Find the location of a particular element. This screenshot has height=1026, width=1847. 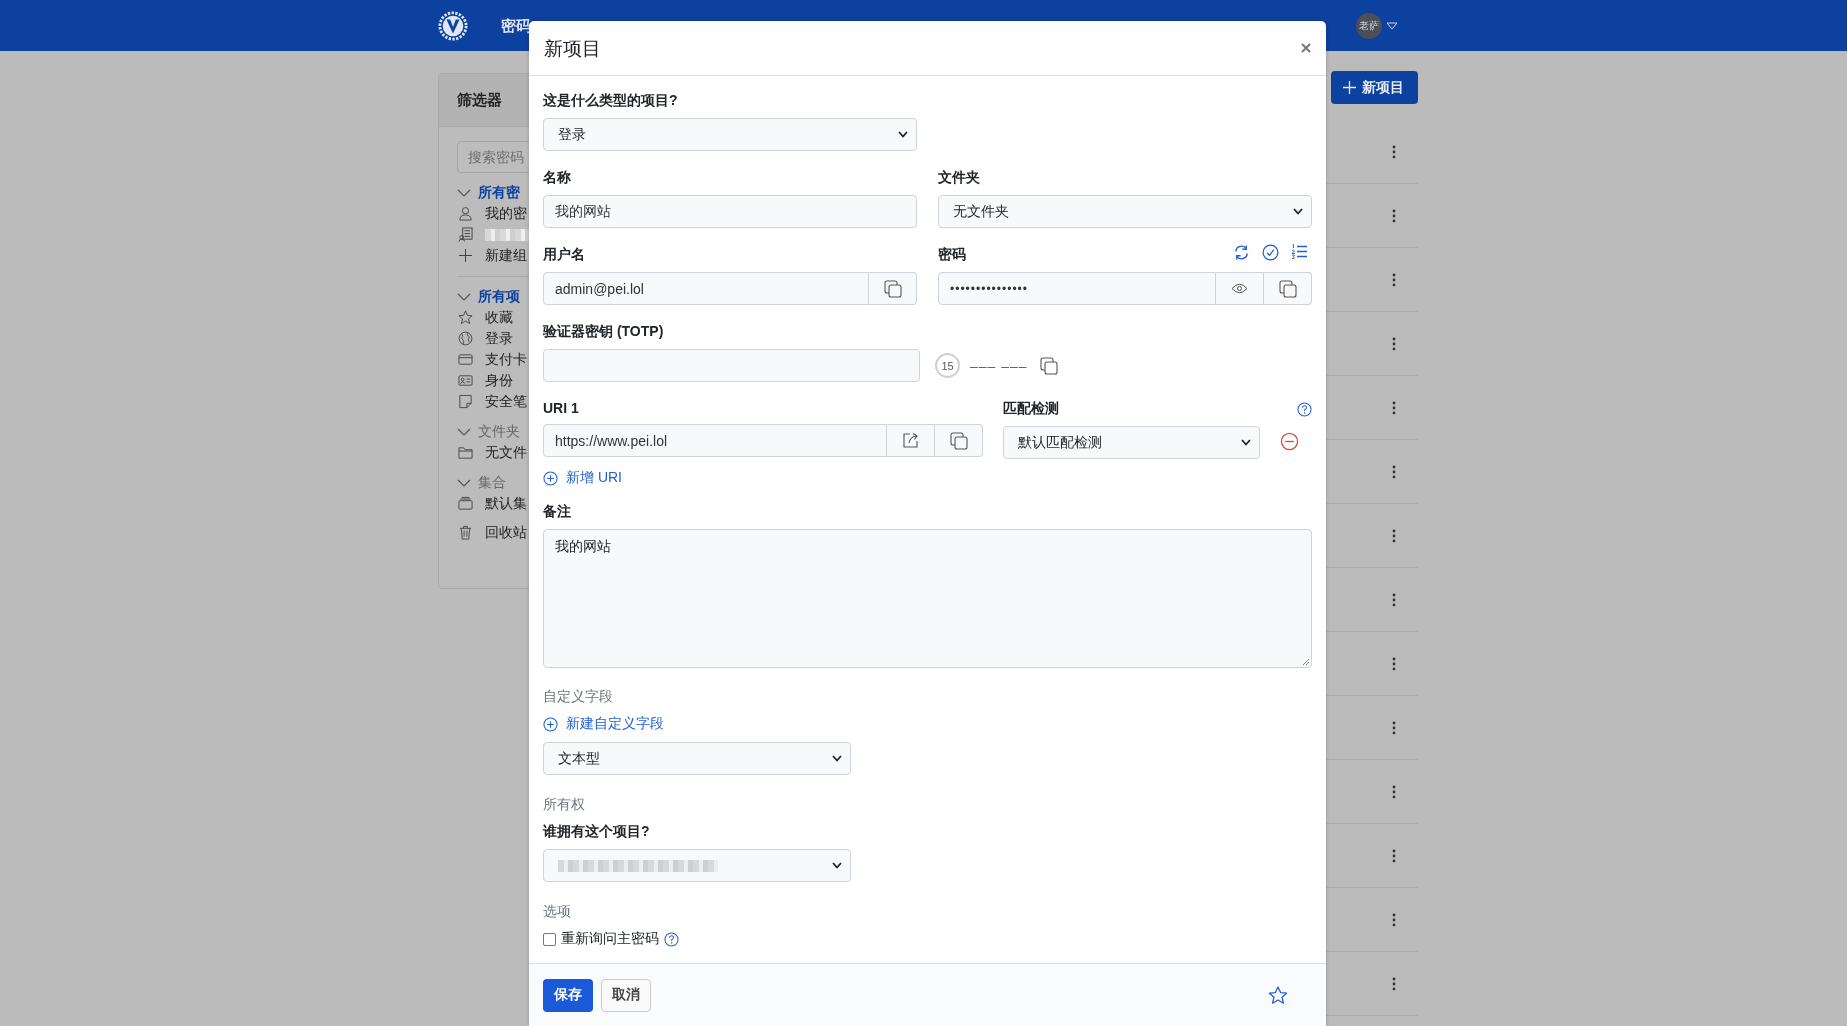

check-circle-icon is located at coordinates (1270, 252).